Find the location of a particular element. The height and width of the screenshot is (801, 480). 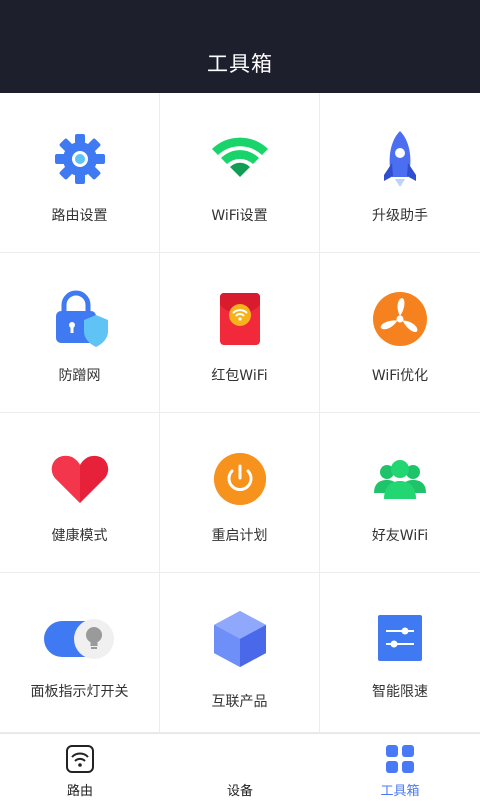

rocket-icon is located at coordinates (400, 159).